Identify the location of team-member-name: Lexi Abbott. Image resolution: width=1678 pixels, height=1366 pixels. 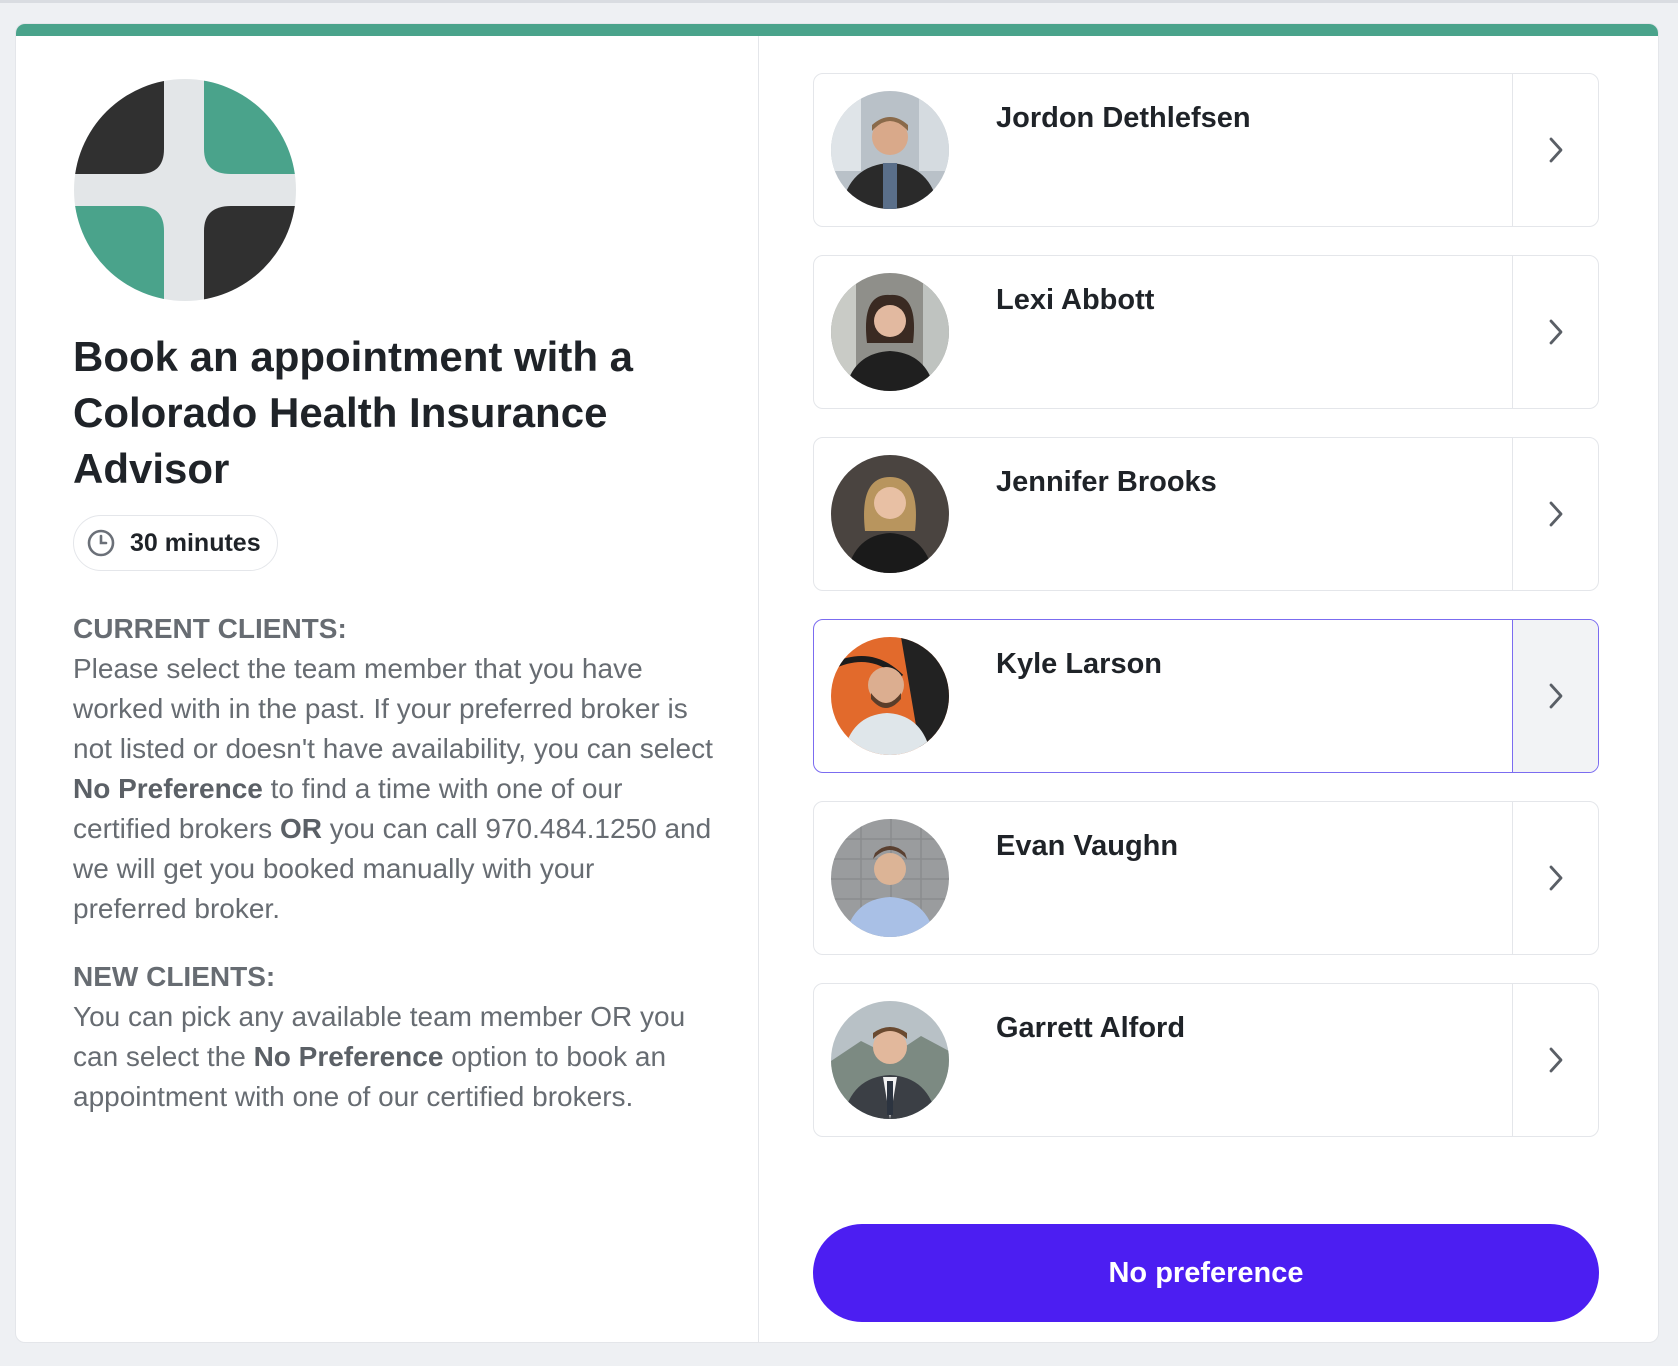
(1075, 300).